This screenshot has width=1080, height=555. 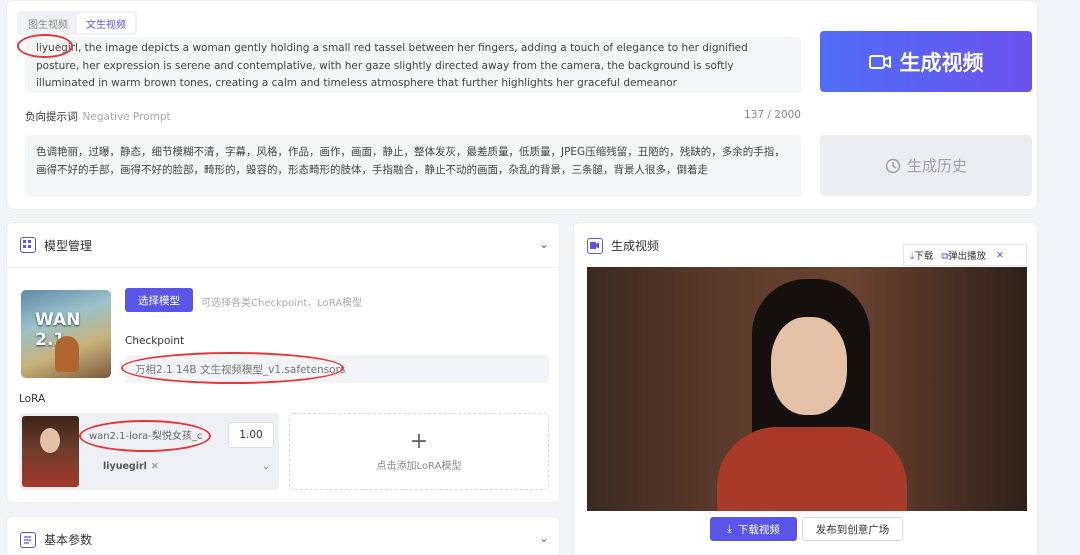 I want to click on toolbar-popout-button: ⧉弹出播放, so click(x=963, y=255).